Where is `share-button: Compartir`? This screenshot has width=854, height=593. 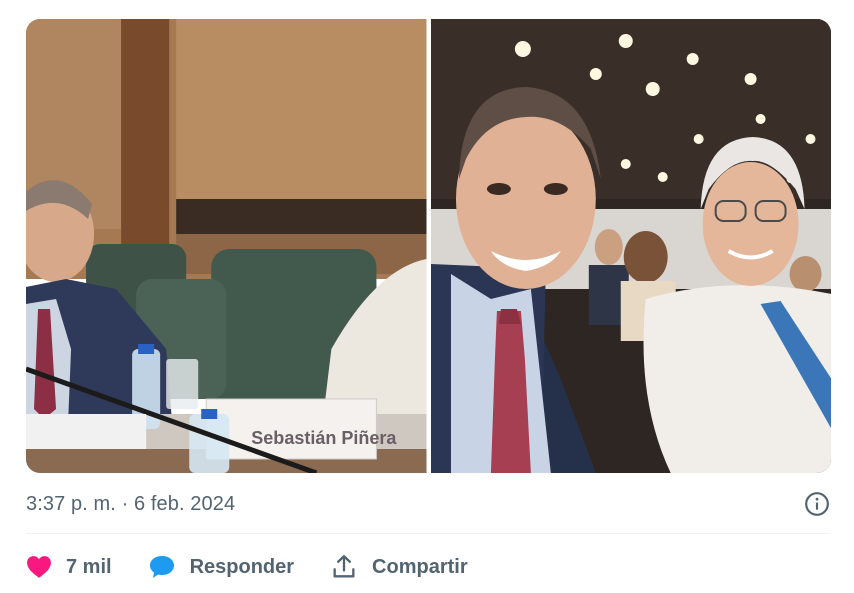 share-button: Compartir is located at coordinates (399, 567).